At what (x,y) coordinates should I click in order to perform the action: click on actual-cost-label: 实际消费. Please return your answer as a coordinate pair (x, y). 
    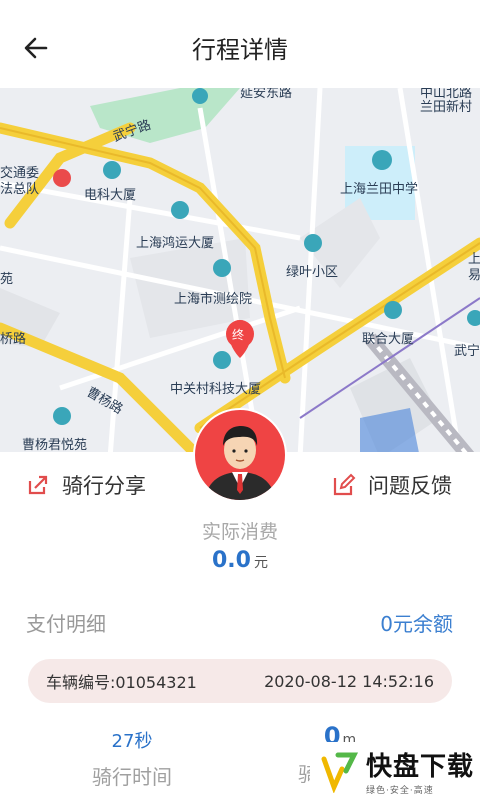
    Looking at the image, I should click on (239, 532).